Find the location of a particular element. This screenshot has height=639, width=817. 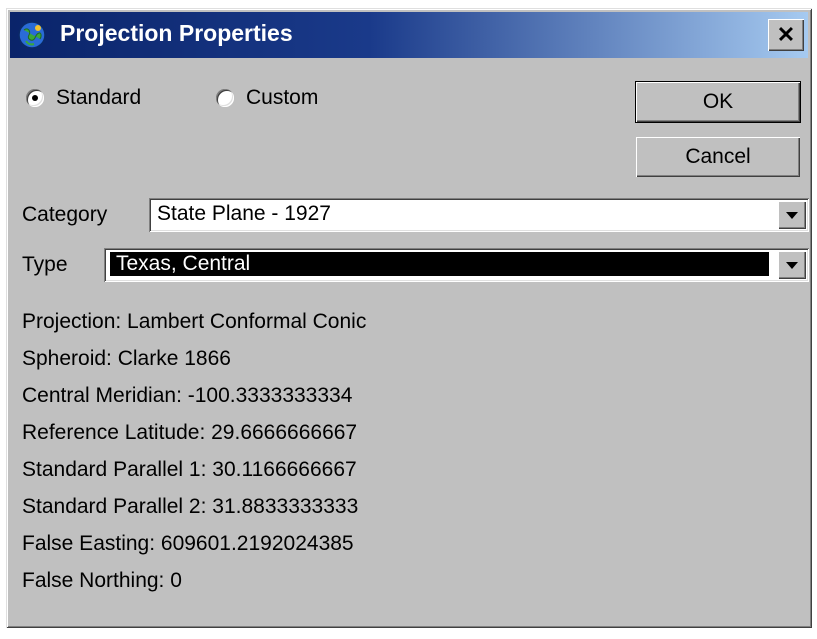

info-spheroid: Spheroid: Clarke 1866 is located at coordinates (126, 358).